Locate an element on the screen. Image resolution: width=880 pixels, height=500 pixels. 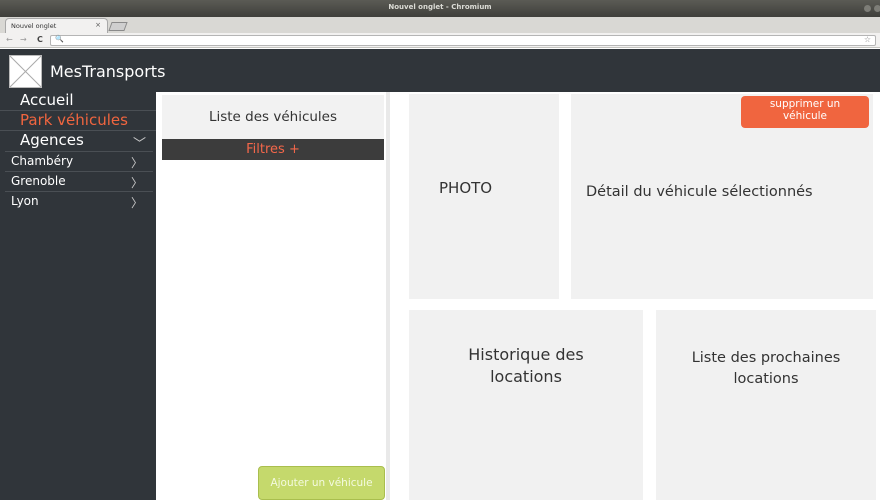
upcoming-rentals-label: Liste des prochaines locations is located at coordinates (766, 368).